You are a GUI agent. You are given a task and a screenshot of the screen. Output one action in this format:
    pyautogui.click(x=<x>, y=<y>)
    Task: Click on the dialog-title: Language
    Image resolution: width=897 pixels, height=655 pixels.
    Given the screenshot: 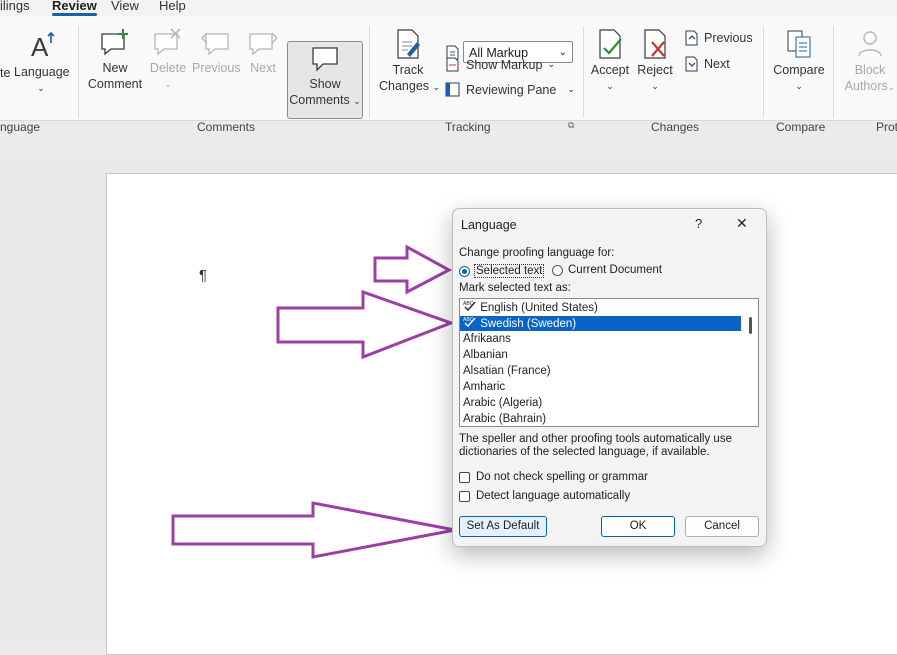 What is the action you would take?
    pyautogui.click(x=489, y=225)
    